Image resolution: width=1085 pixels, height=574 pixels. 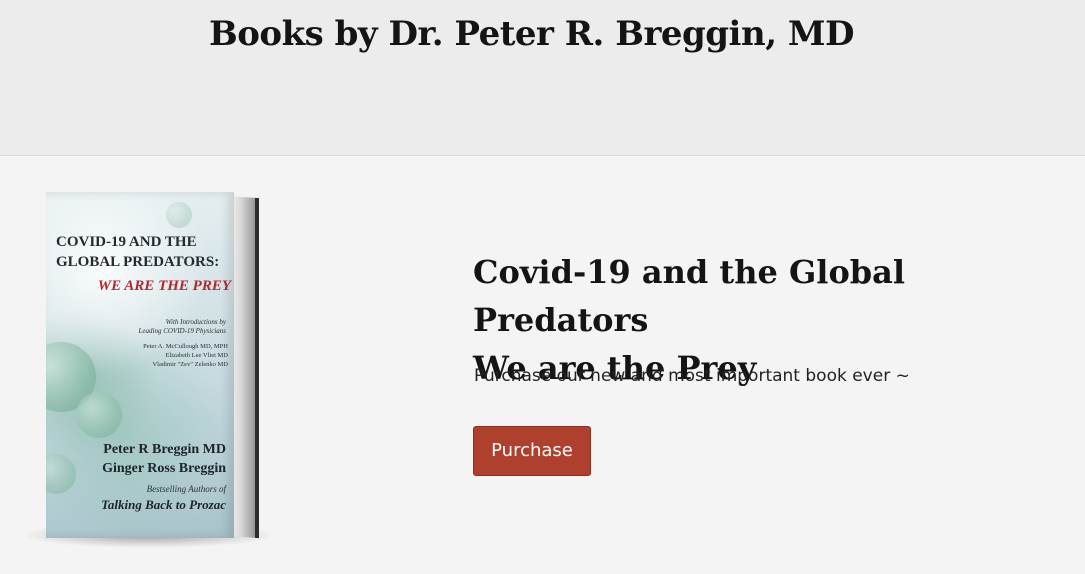 What do you see at coordinates (143, 252) in the screenshot?
I see `cover-title: COVID-19 AND THE GLOBAL PREDATORS:` at bounding box center [143, 252].